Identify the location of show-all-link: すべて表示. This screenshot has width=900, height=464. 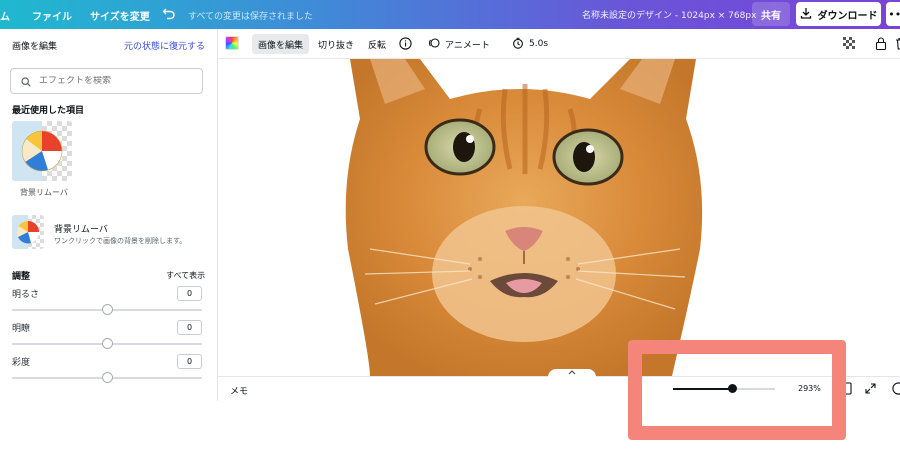
(185, 275).